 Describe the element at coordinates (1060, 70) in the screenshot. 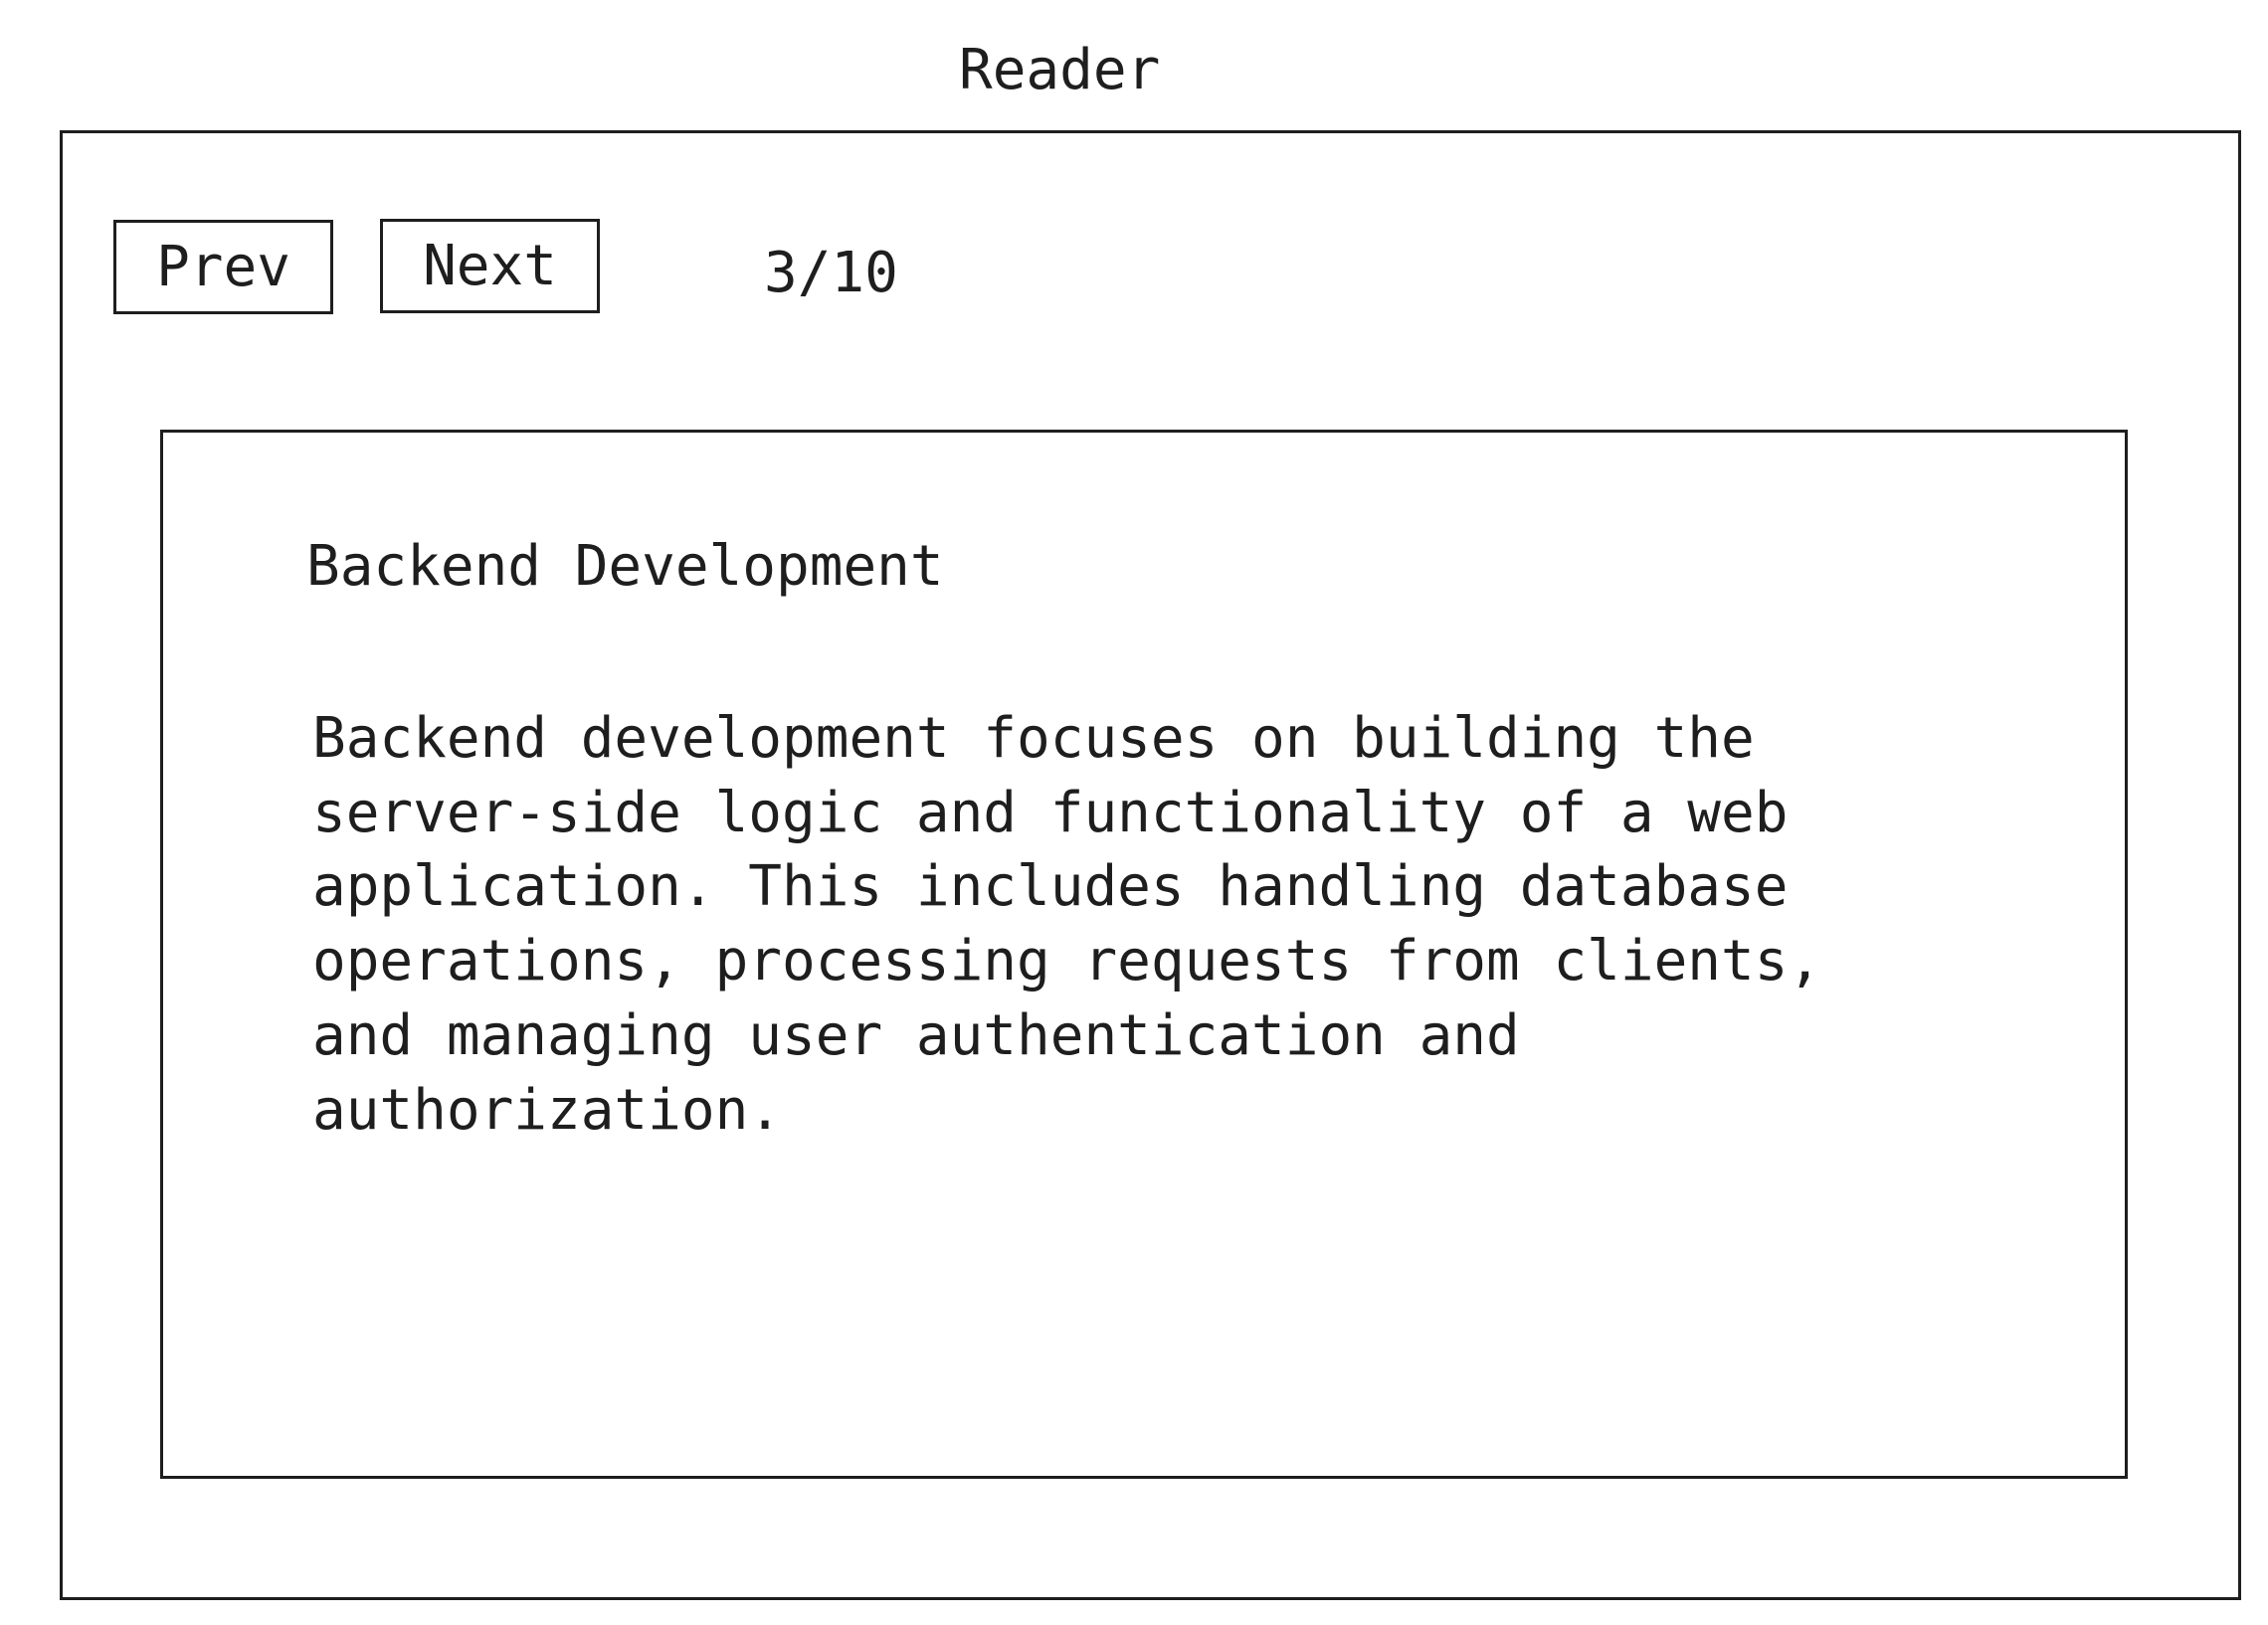

I see `app-title: Reader` at that location.